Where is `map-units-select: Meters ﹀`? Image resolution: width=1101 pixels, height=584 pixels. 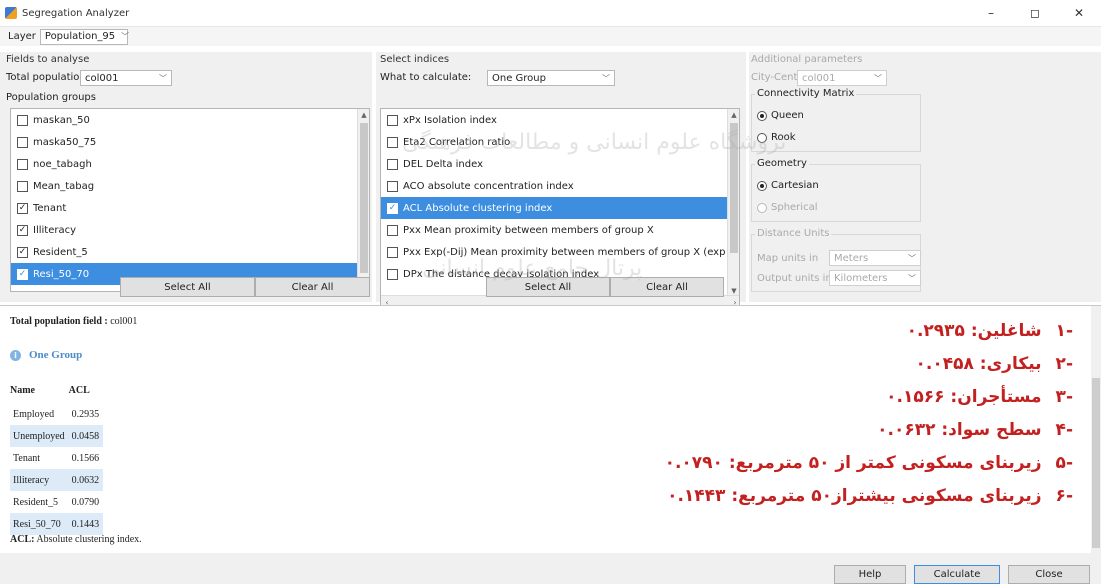
map-units-select: Meters ﹀ is located at coordinates (875, 258).